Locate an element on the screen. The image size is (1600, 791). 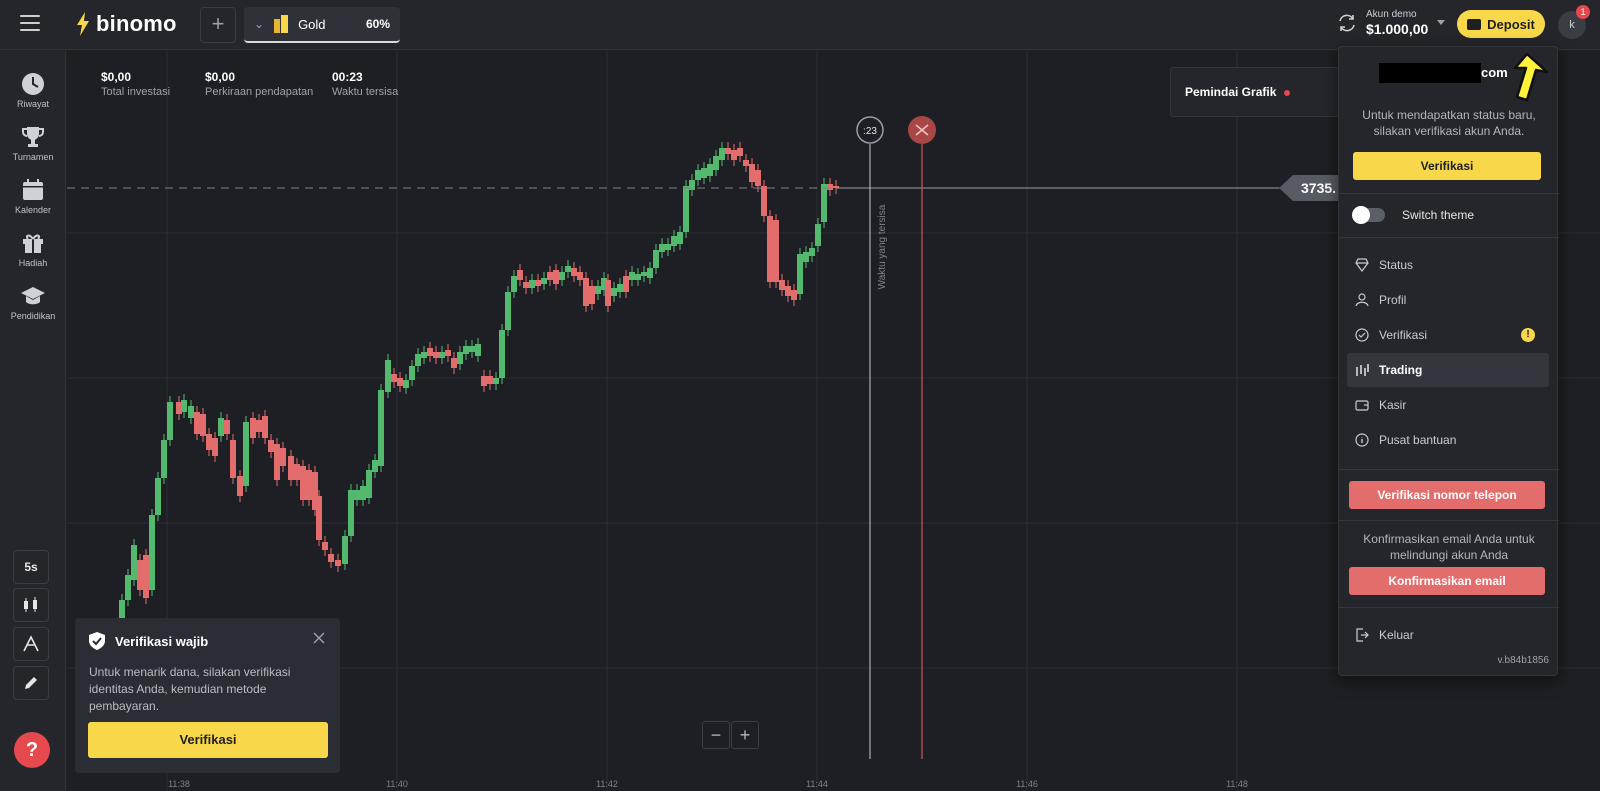
zoom-in-button: + is located at coordinates (745, 735).